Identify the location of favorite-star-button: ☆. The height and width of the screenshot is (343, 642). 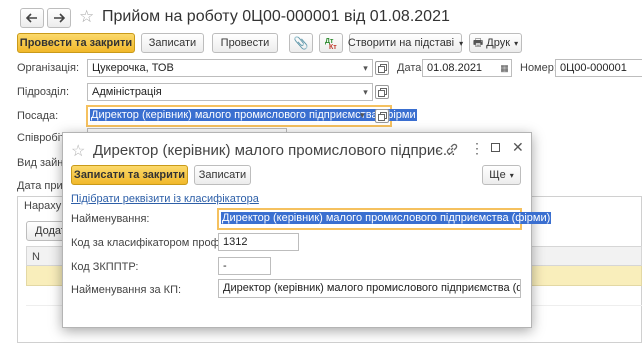
(86, 17).